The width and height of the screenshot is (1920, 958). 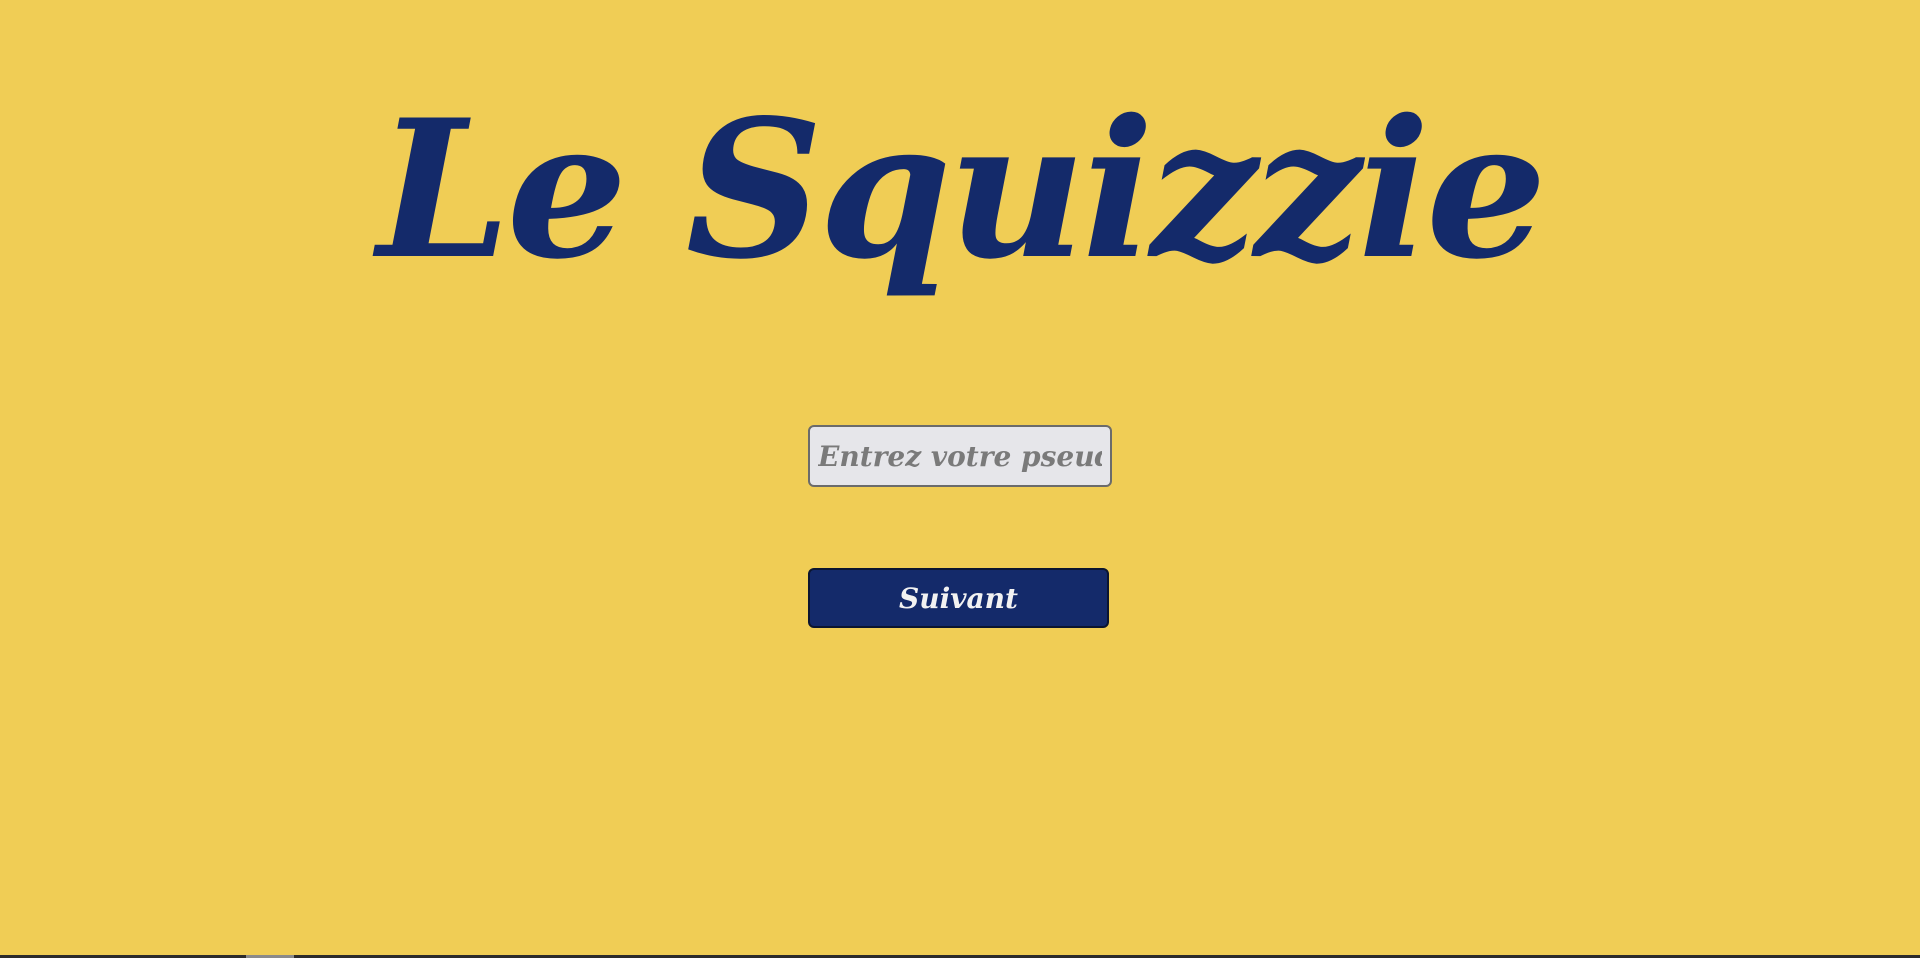 I want to click on page-title: Le Squizzie, so click(x=962, y=189).